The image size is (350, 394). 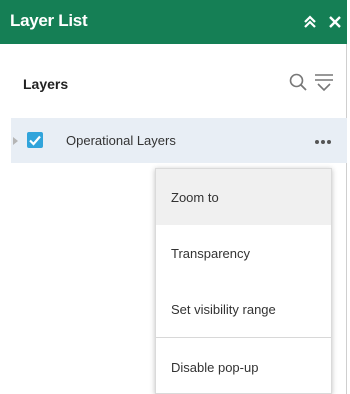 I want to click on close-icon, so click(x=335, y=22).